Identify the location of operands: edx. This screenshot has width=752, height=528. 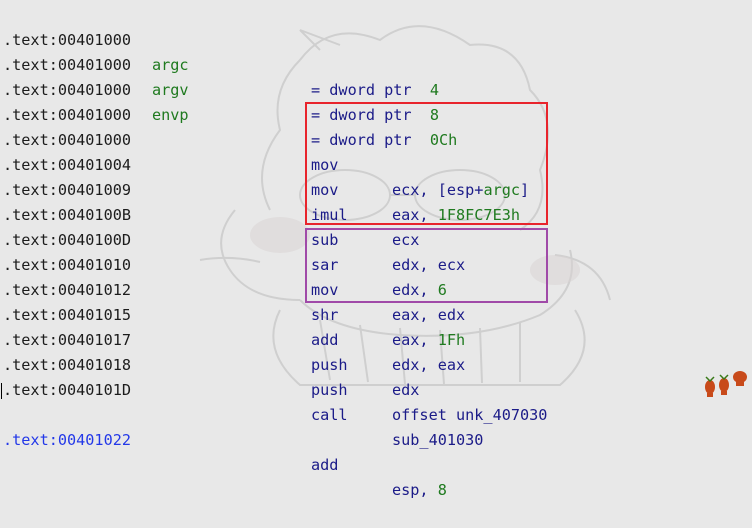
(405, 390).